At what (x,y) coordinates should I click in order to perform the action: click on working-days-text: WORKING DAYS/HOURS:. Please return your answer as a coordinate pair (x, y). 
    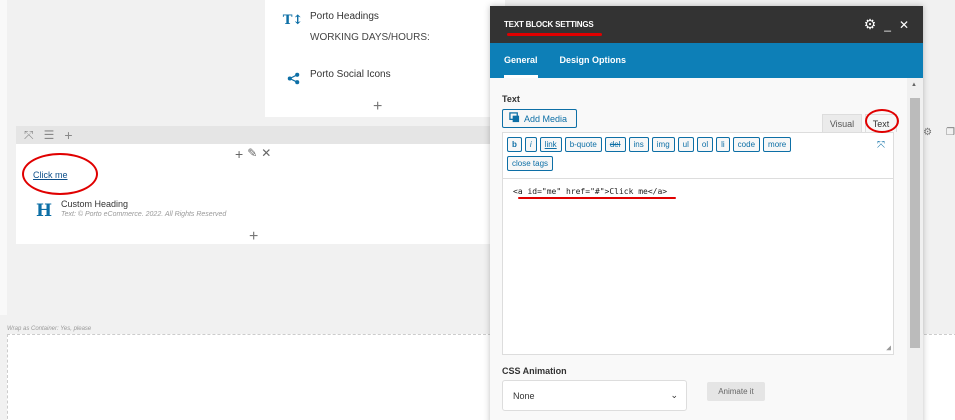
    Looking at the image, I should click on (370, 37).